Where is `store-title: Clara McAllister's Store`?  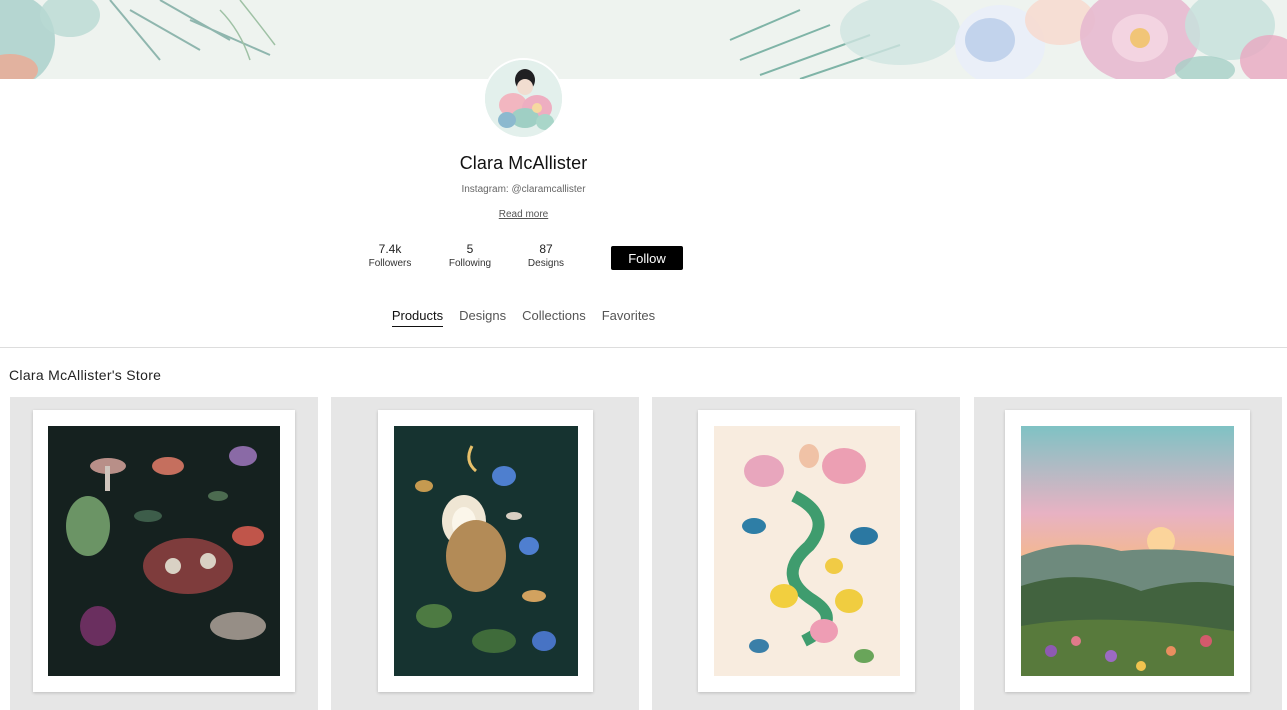
store-title: Clara McAllister's Store is located at coordinates (85, 375).